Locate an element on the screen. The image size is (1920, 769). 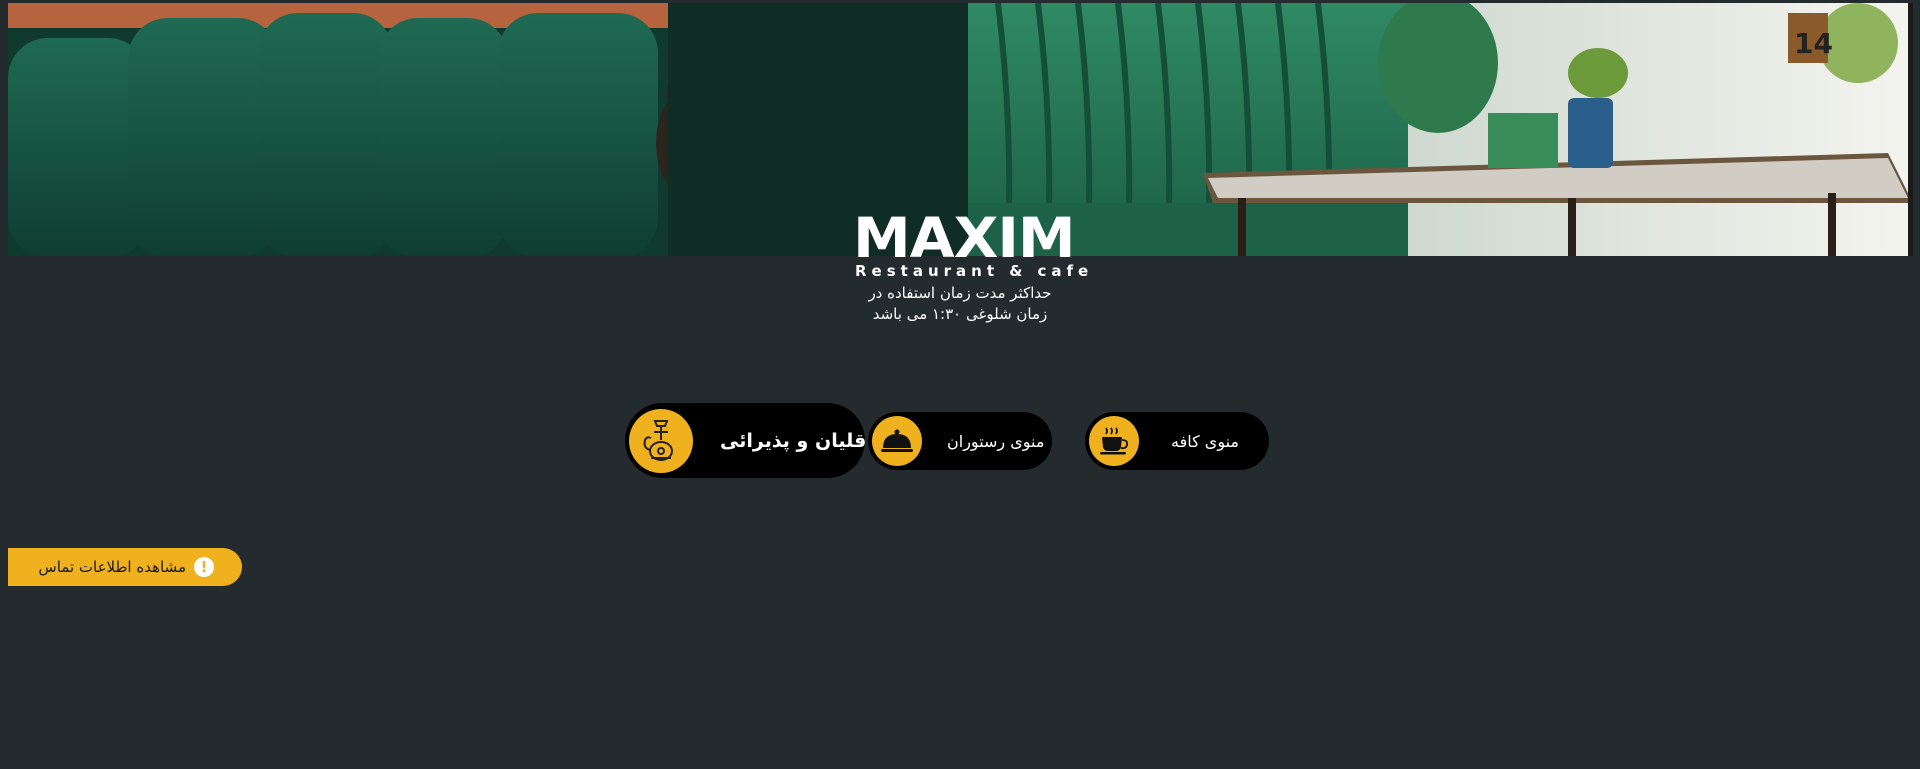
cafe-menu-label: منوی کافه is located at coordinates (1205, 441).